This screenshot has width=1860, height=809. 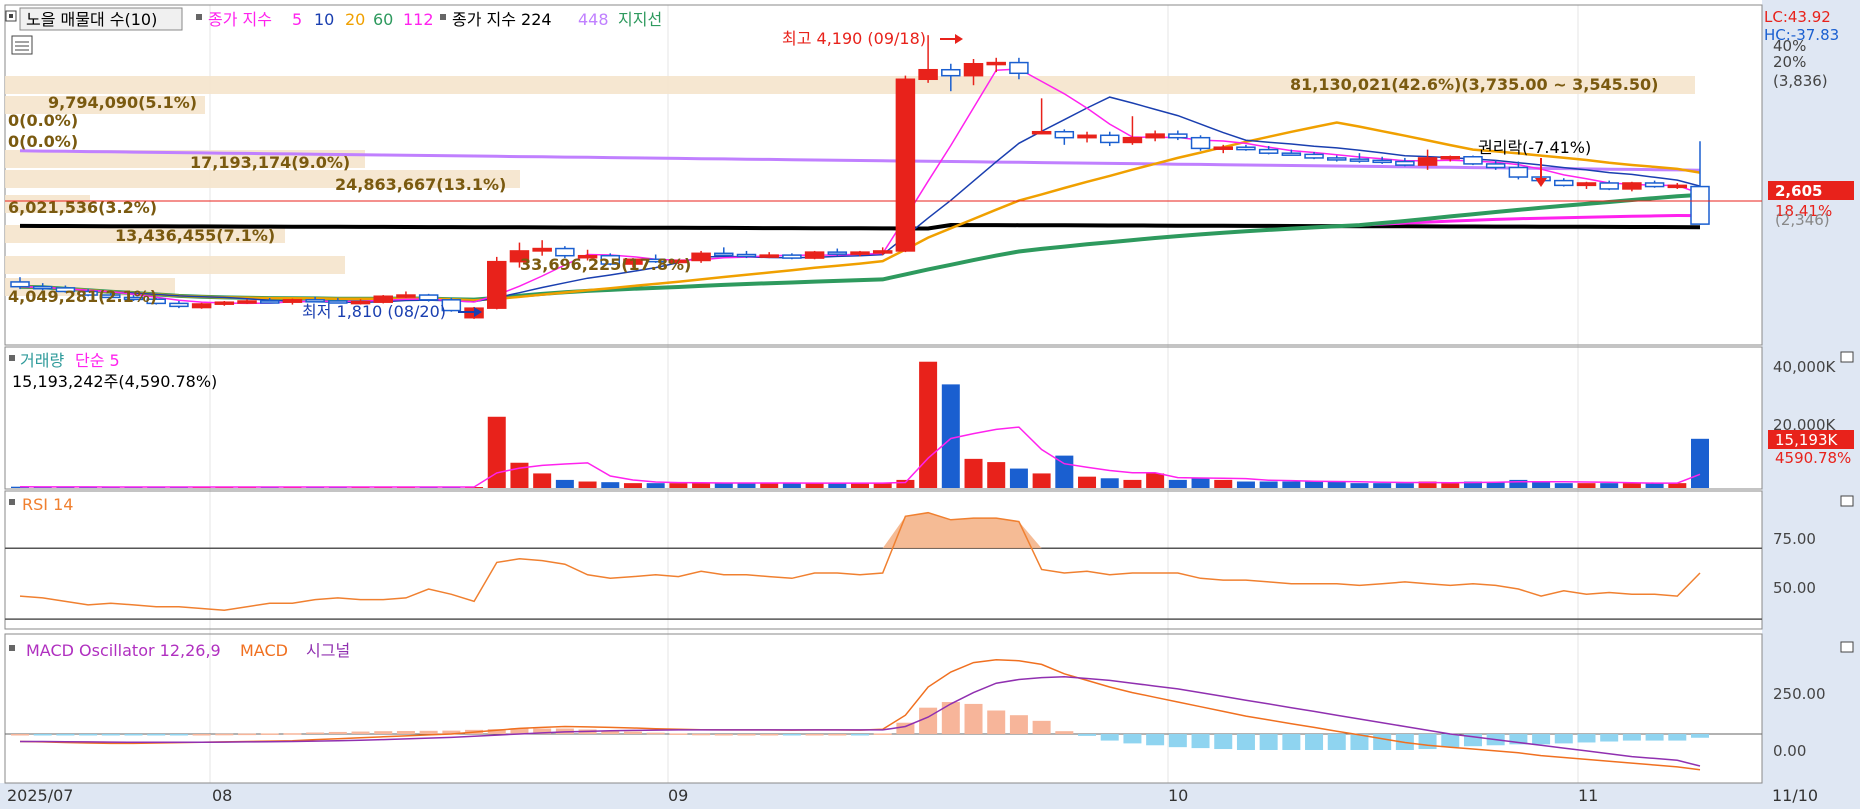 What do you see at coordinates (97, 360) in the screenshot?
I see `legend-volume-ma: 단순 5` at bounding box center [97, 360].